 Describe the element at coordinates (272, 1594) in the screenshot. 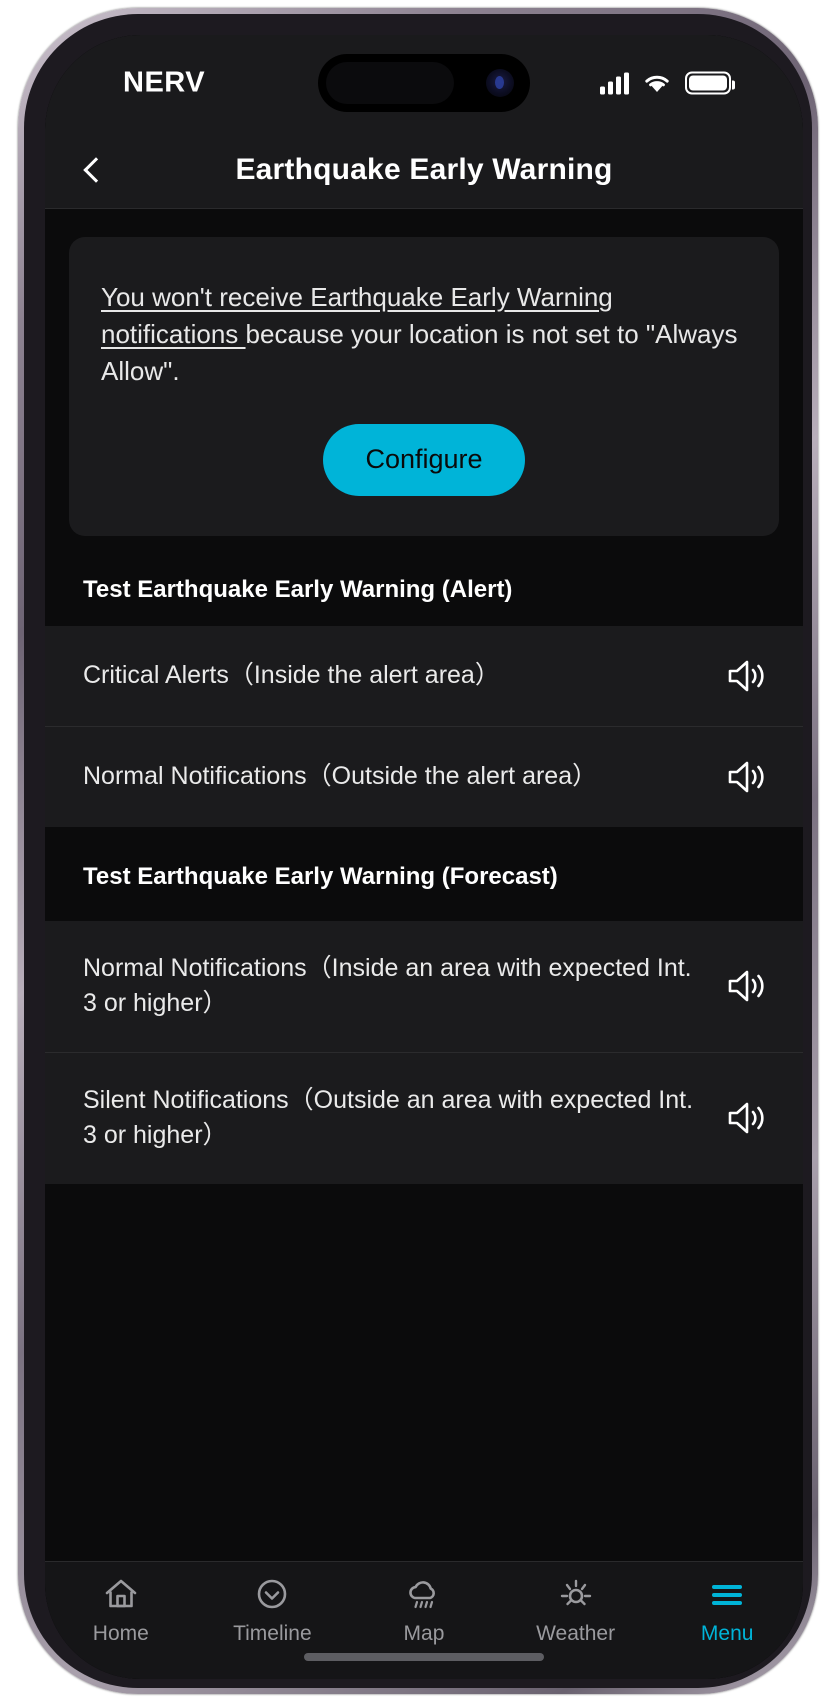

I see `clock-check-icon` at that location.